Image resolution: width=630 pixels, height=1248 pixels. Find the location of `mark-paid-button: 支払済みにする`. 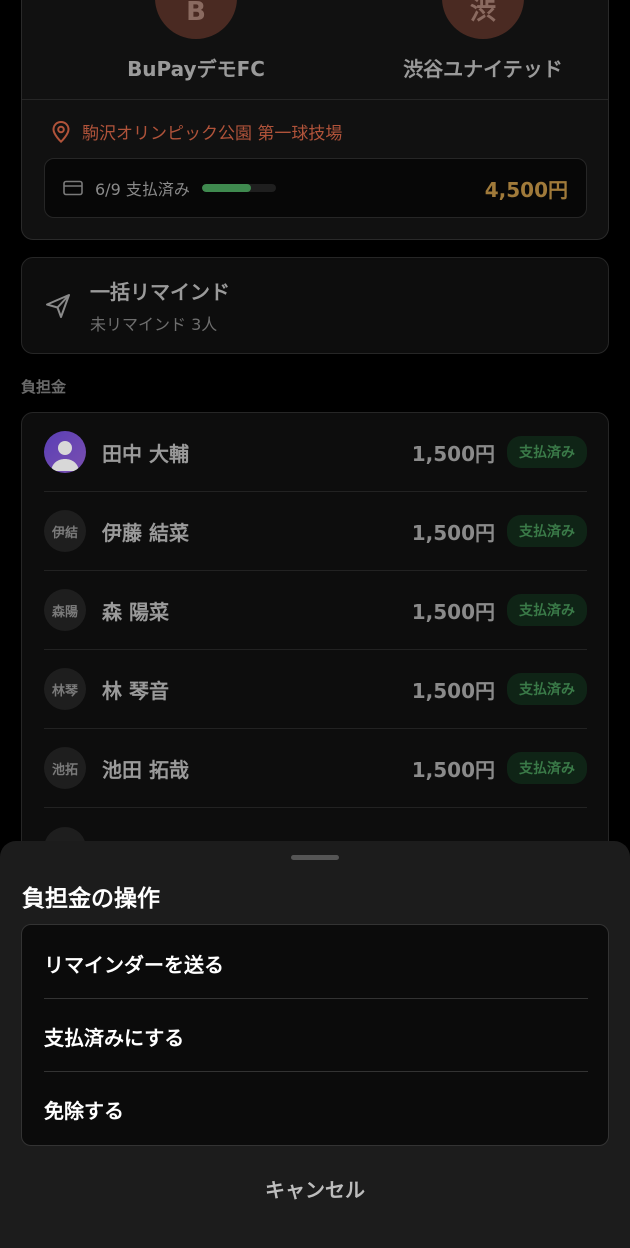

mark-paid-button: 支払済みにする is located at coordinates (316, 1036).